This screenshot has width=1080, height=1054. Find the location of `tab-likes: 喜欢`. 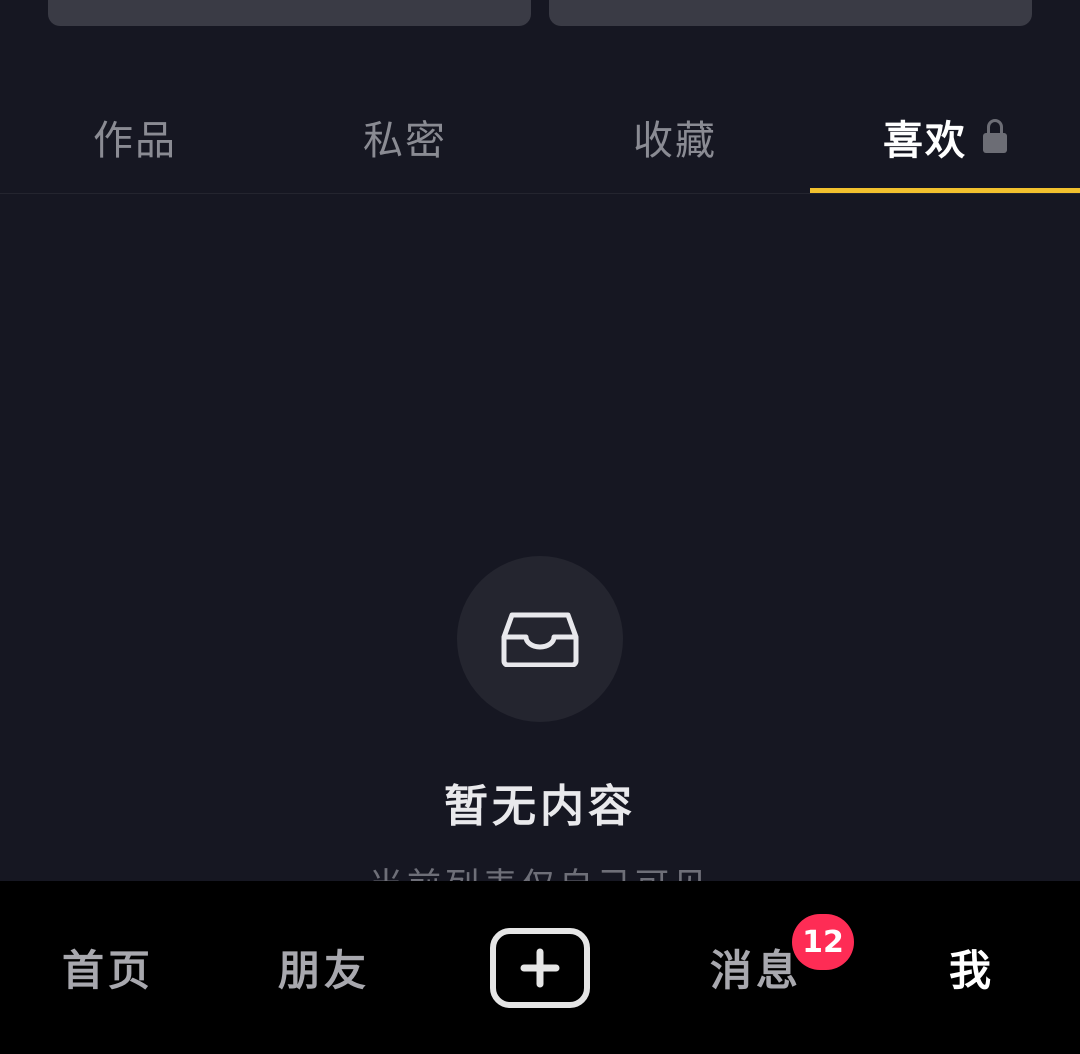

tab-likes: 喜欢 is located at coordinates (945, 137).